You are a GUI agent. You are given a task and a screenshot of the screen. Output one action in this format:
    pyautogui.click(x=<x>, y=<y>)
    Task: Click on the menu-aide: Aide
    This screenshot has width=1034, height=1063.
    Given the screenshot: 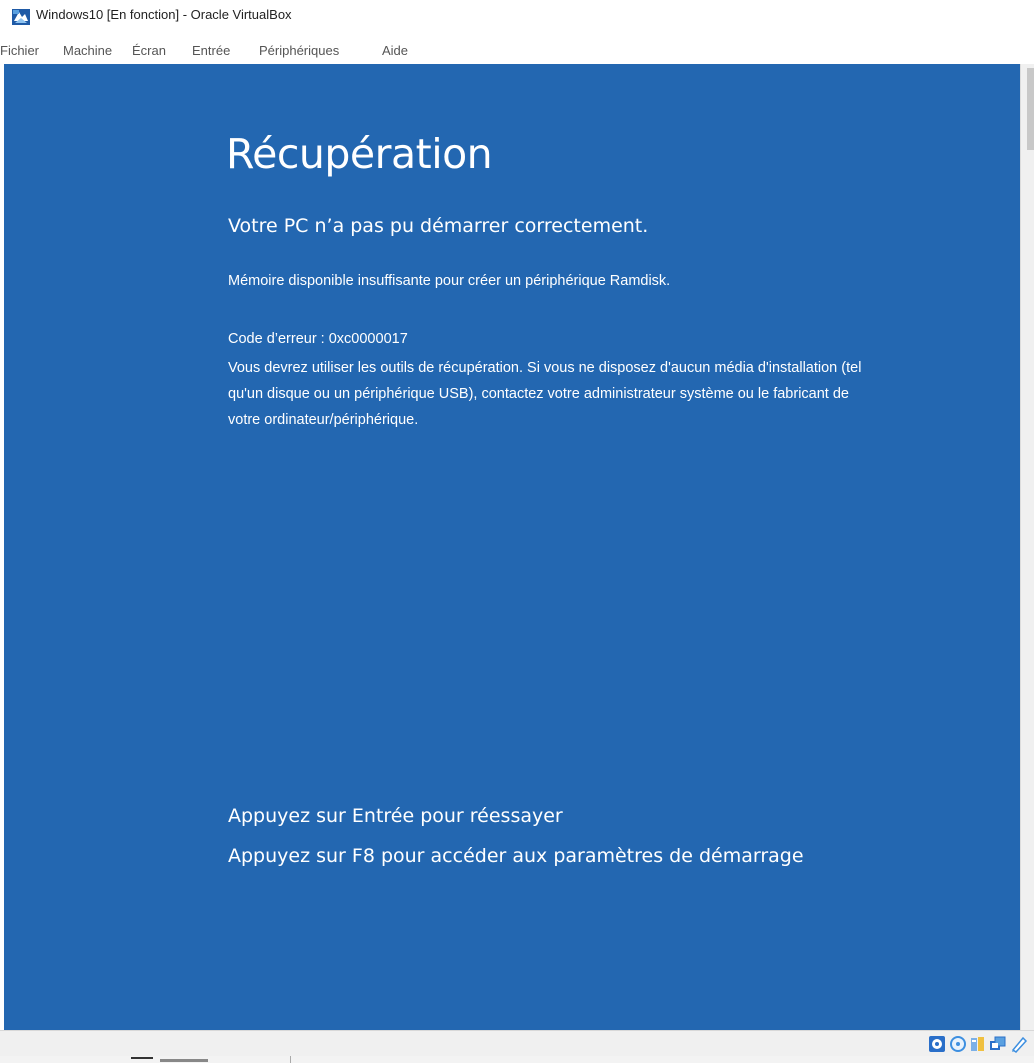 What is the action you would take?
    pyautogui.click(x=395, y=50)
    